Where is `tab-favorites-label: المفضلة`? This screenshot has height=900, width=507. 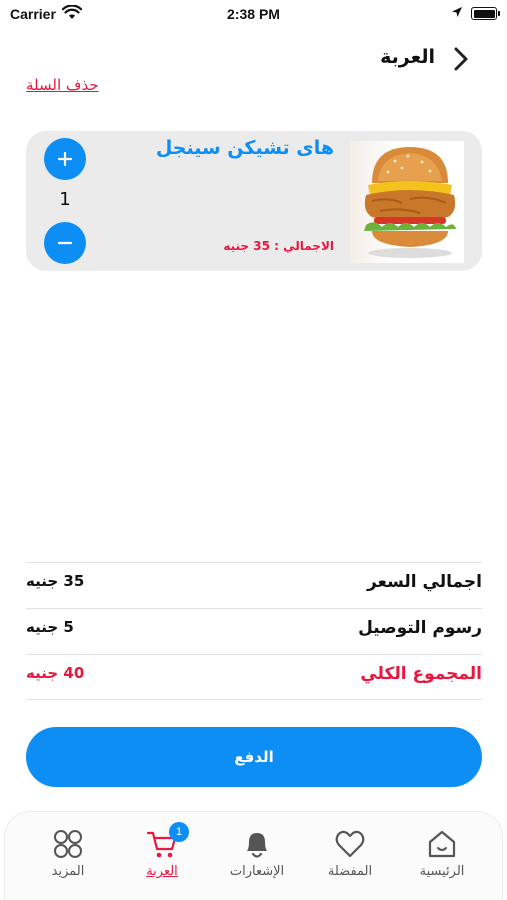 tab-favorites-label: المفضلة is located at coordinates (350, 871).